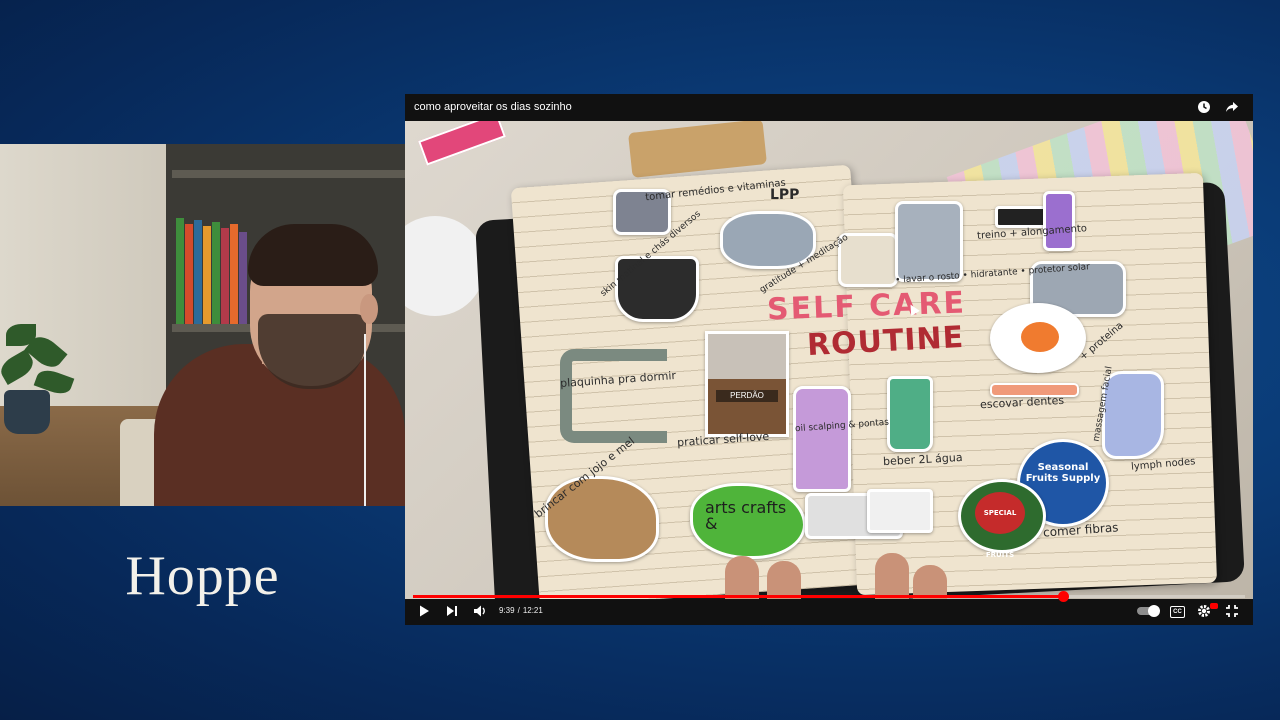 The image size is (1280, 720). I want to click on arts-crafts-text: arts crafts &, so click(746, 515).